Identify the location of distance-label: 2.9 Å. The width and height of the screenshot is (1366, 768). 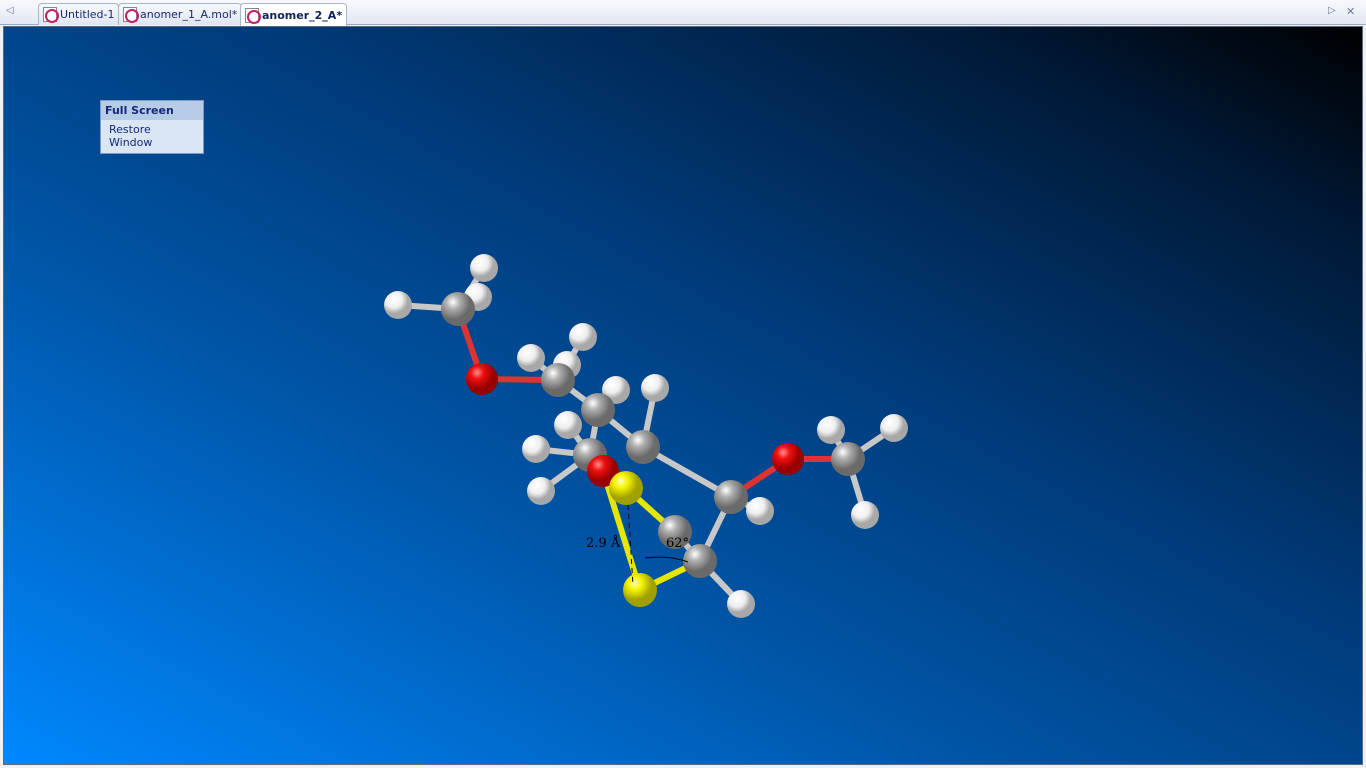
(603, 543).